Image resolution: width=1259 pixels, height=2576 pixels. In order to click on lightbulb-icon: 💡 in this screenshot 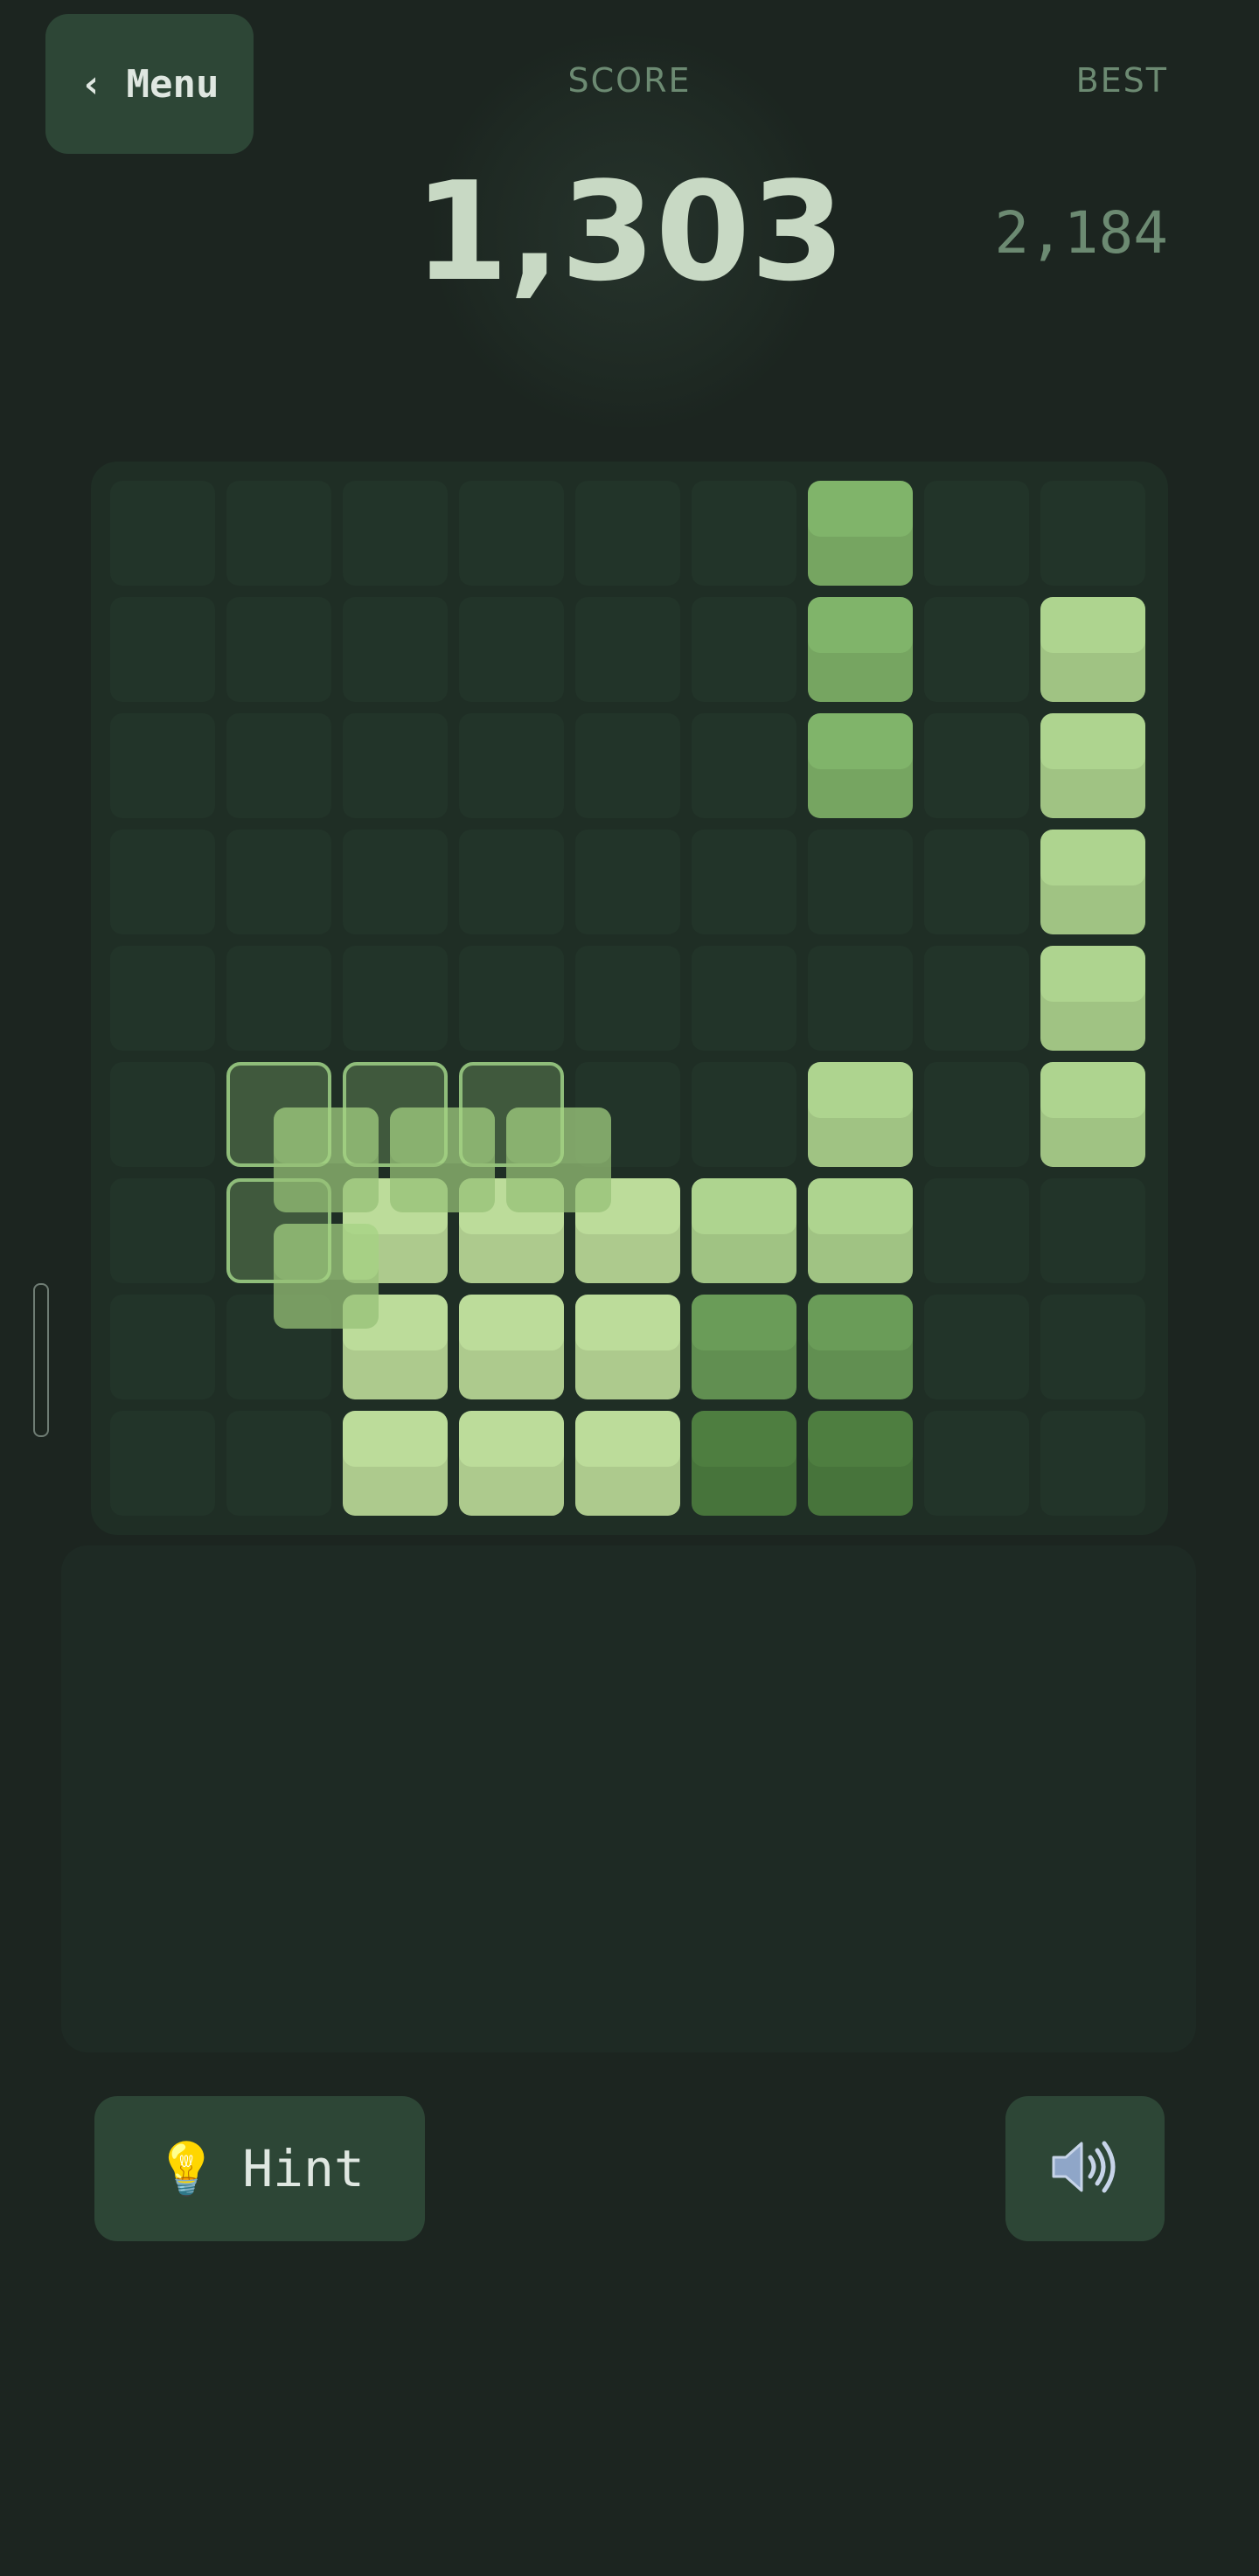, I will do `click(187, 2168)`.